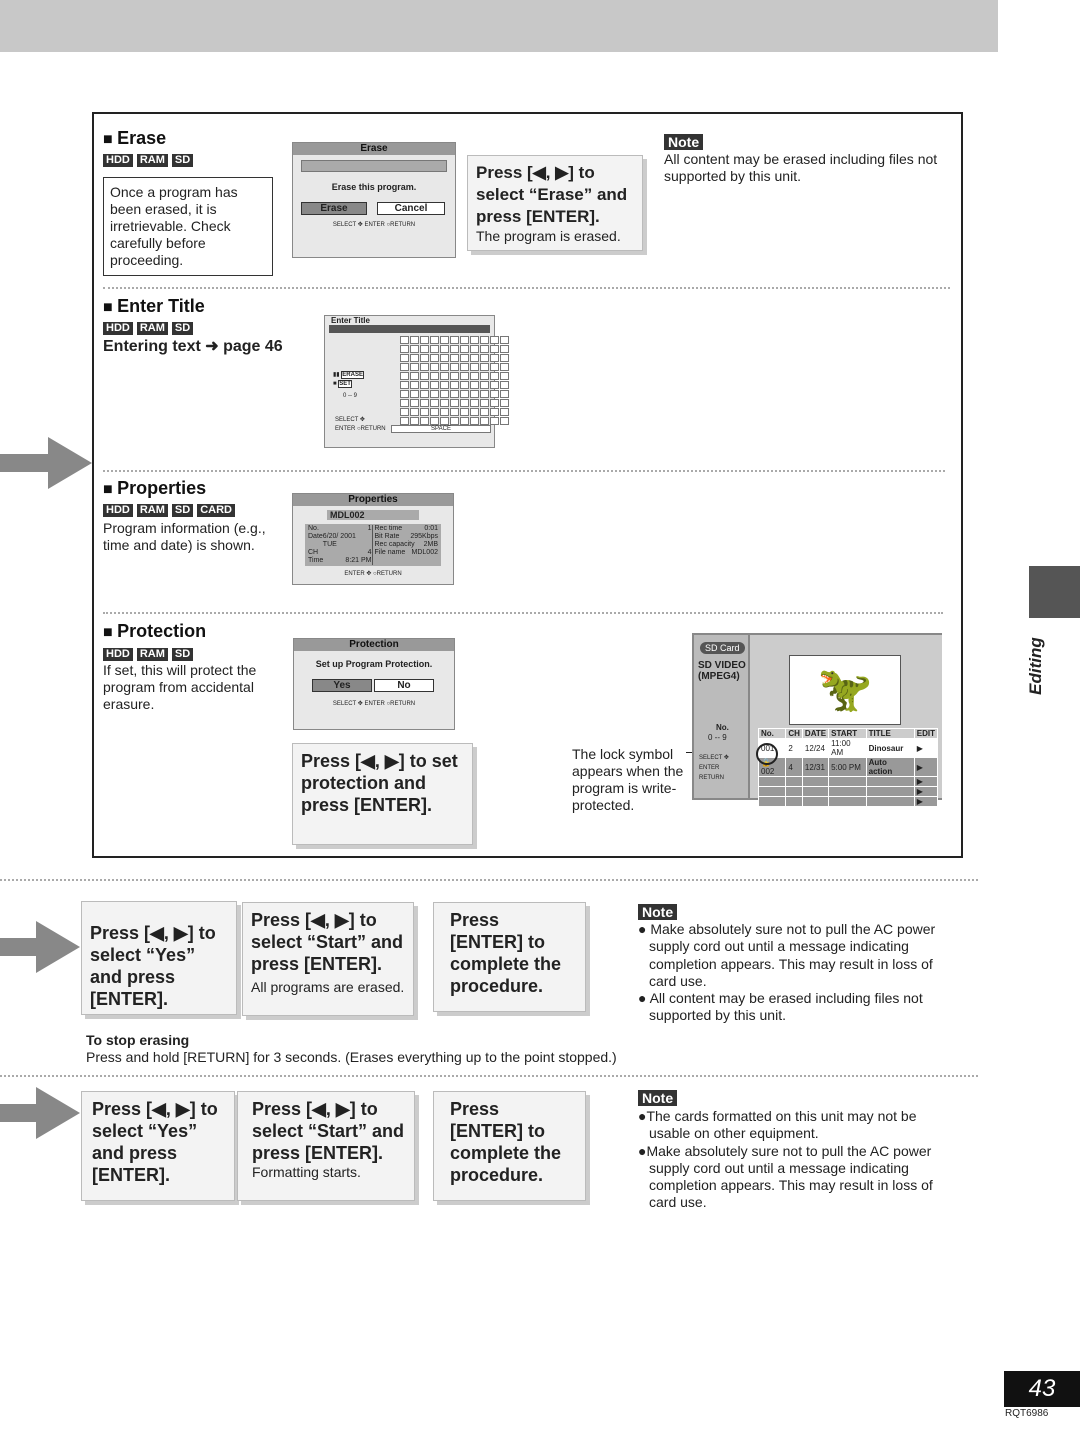 The image size is (1080, 1441). I want to click on no-option: No, so click(404, 685).